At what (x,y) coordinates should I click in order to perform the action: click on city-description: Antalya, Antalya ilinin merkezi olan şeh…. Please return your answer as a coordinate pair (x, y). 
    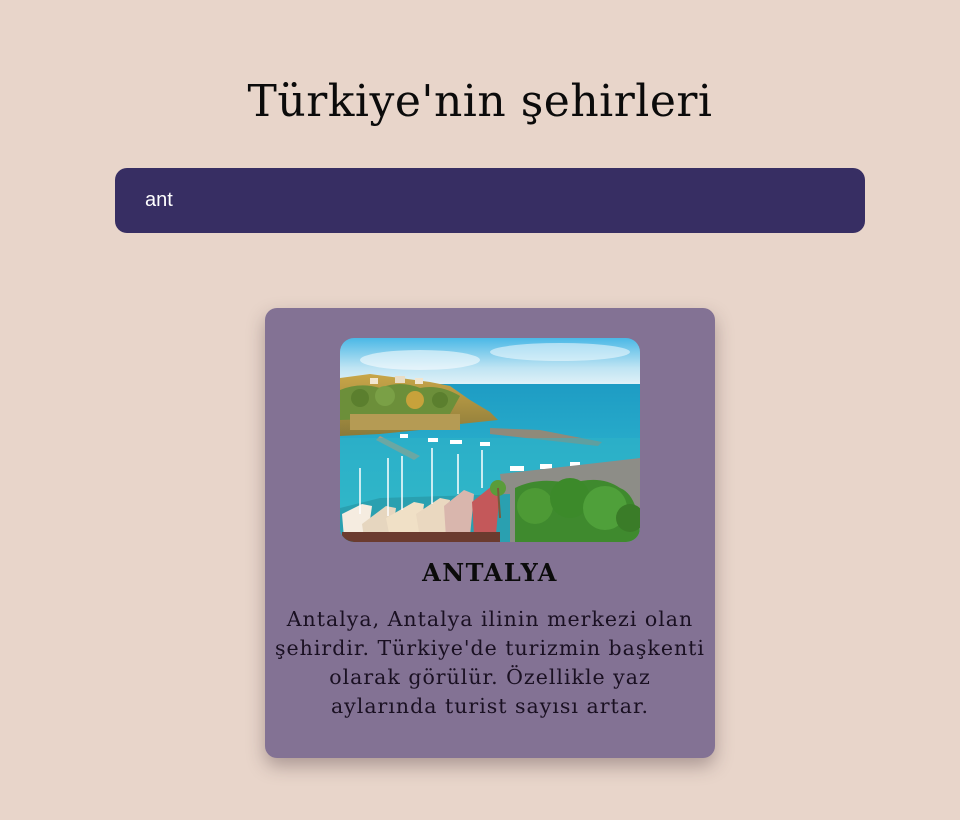
    Looking at the image, I should click on (490, 662).